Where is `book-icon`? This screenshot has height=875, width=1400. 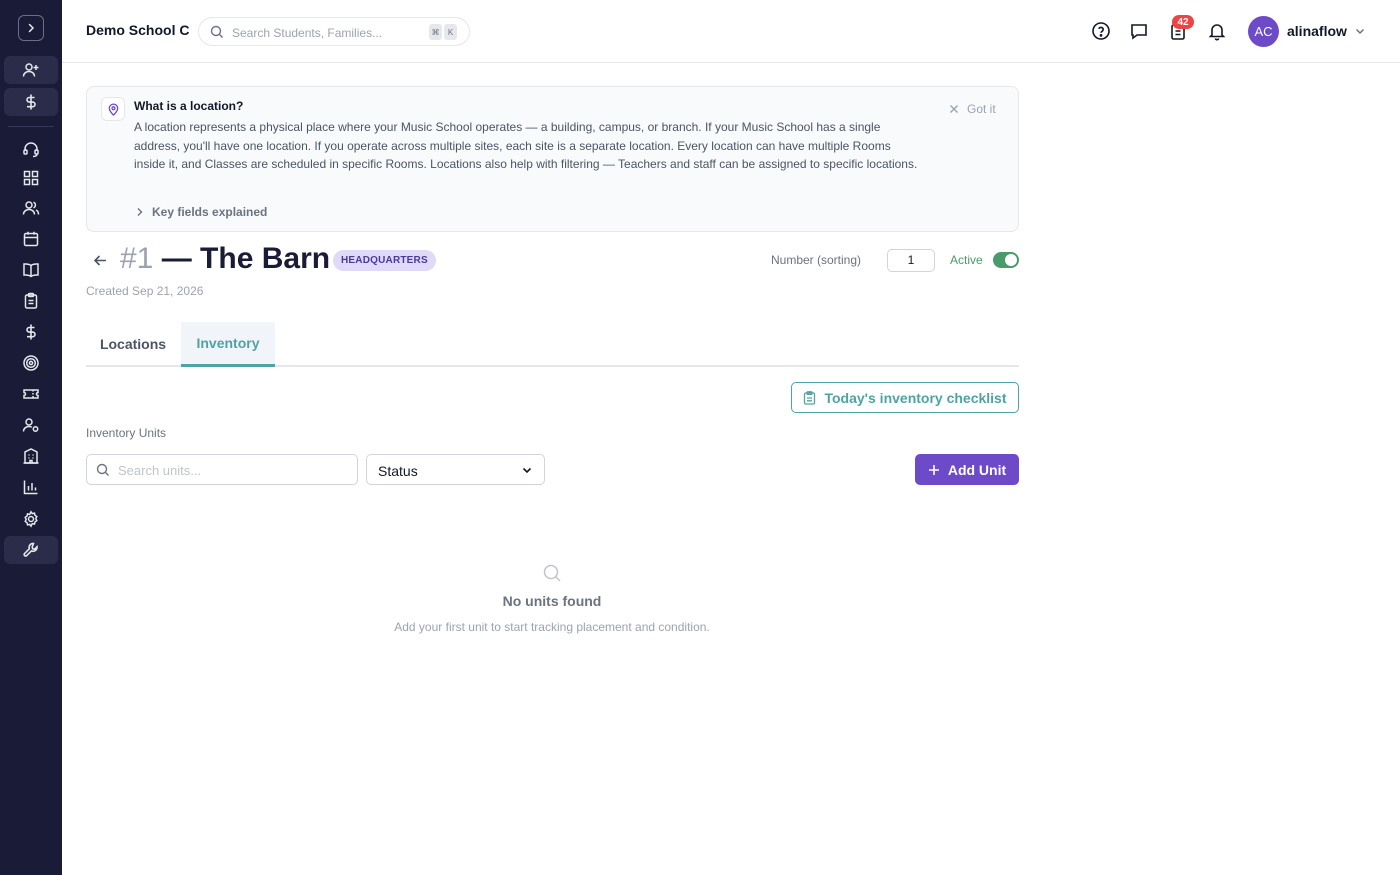 book-icon is located at coordinates (31, 270).